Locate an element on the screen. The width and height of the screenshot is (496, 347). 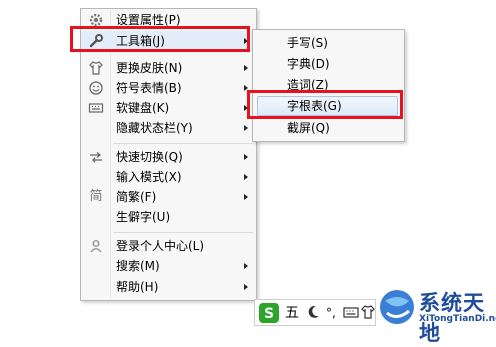
menu-item-hide-statusbar: 隐藏状态栏(Y) is located at coordinates (168, 128).